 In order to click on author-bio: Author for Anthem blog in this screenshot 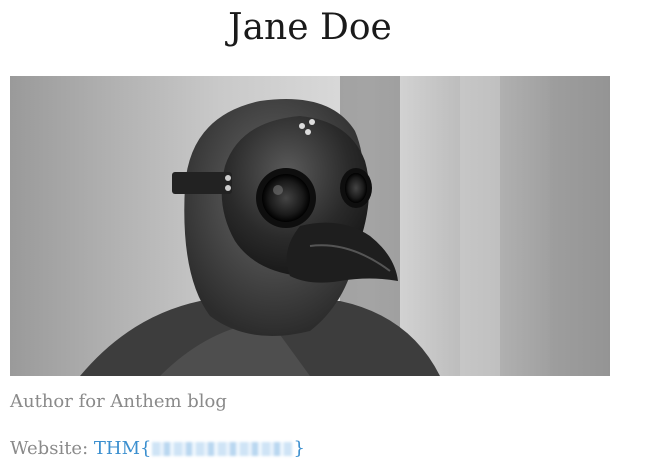, I will do `click(118, 401)`.